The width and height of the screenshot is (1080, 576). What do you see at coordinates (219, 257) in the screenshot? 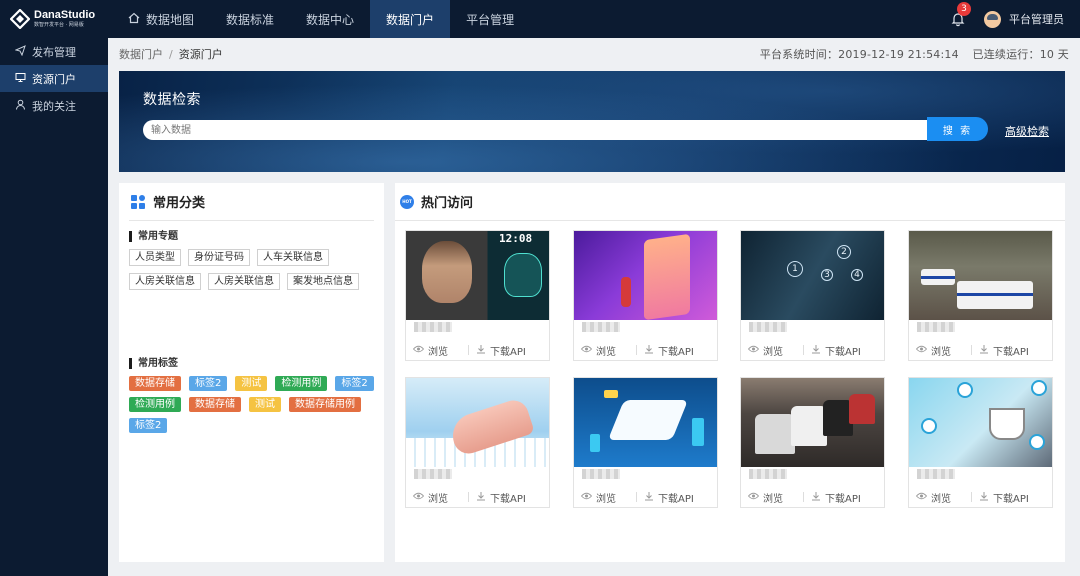
I see `topic-tag: 身份证号码` at bounding box center [219, 257].